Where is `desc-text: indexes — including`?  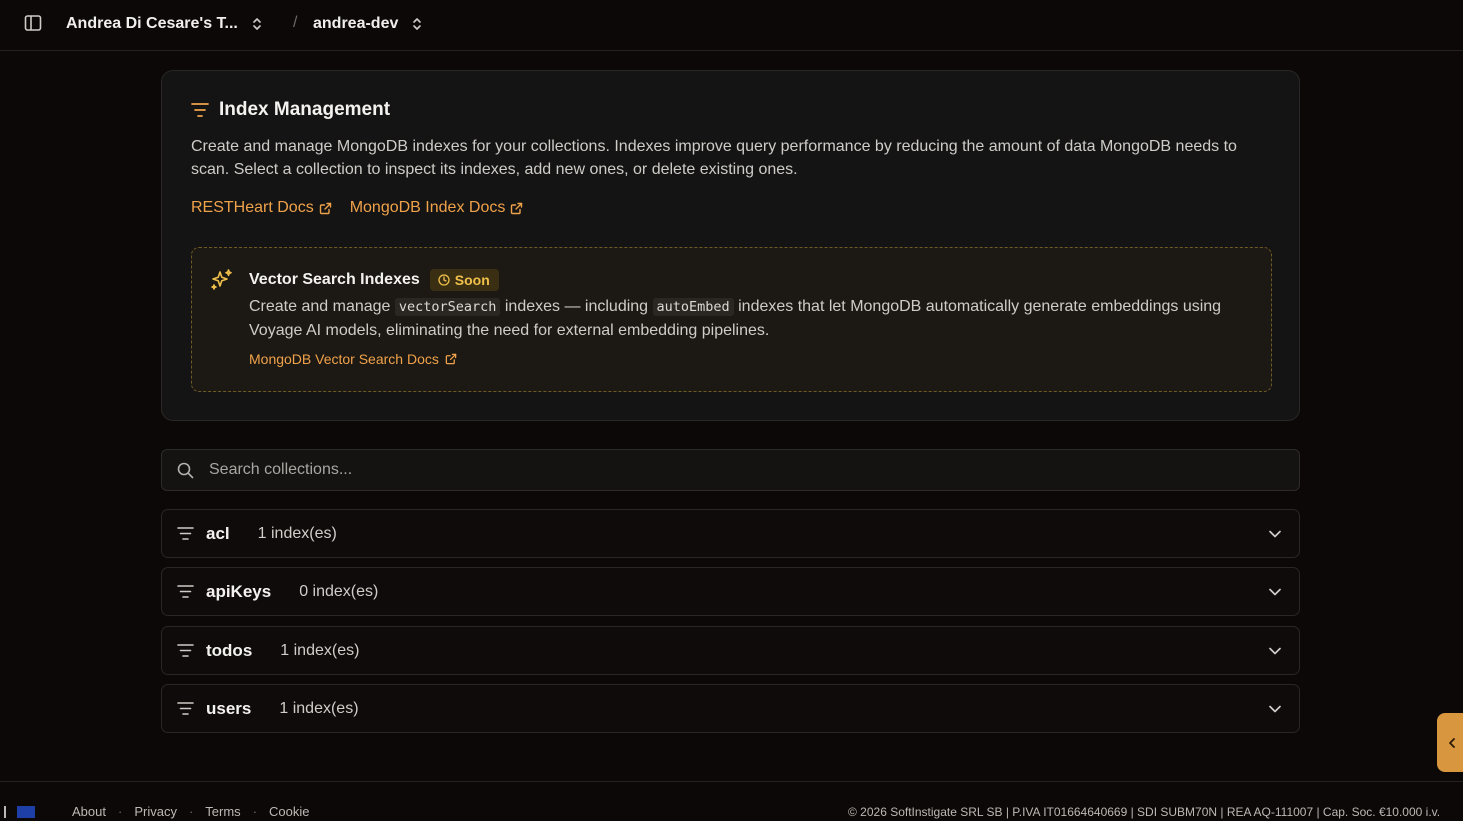
desc-text: indexes — including is located at coordinates (576, 306).